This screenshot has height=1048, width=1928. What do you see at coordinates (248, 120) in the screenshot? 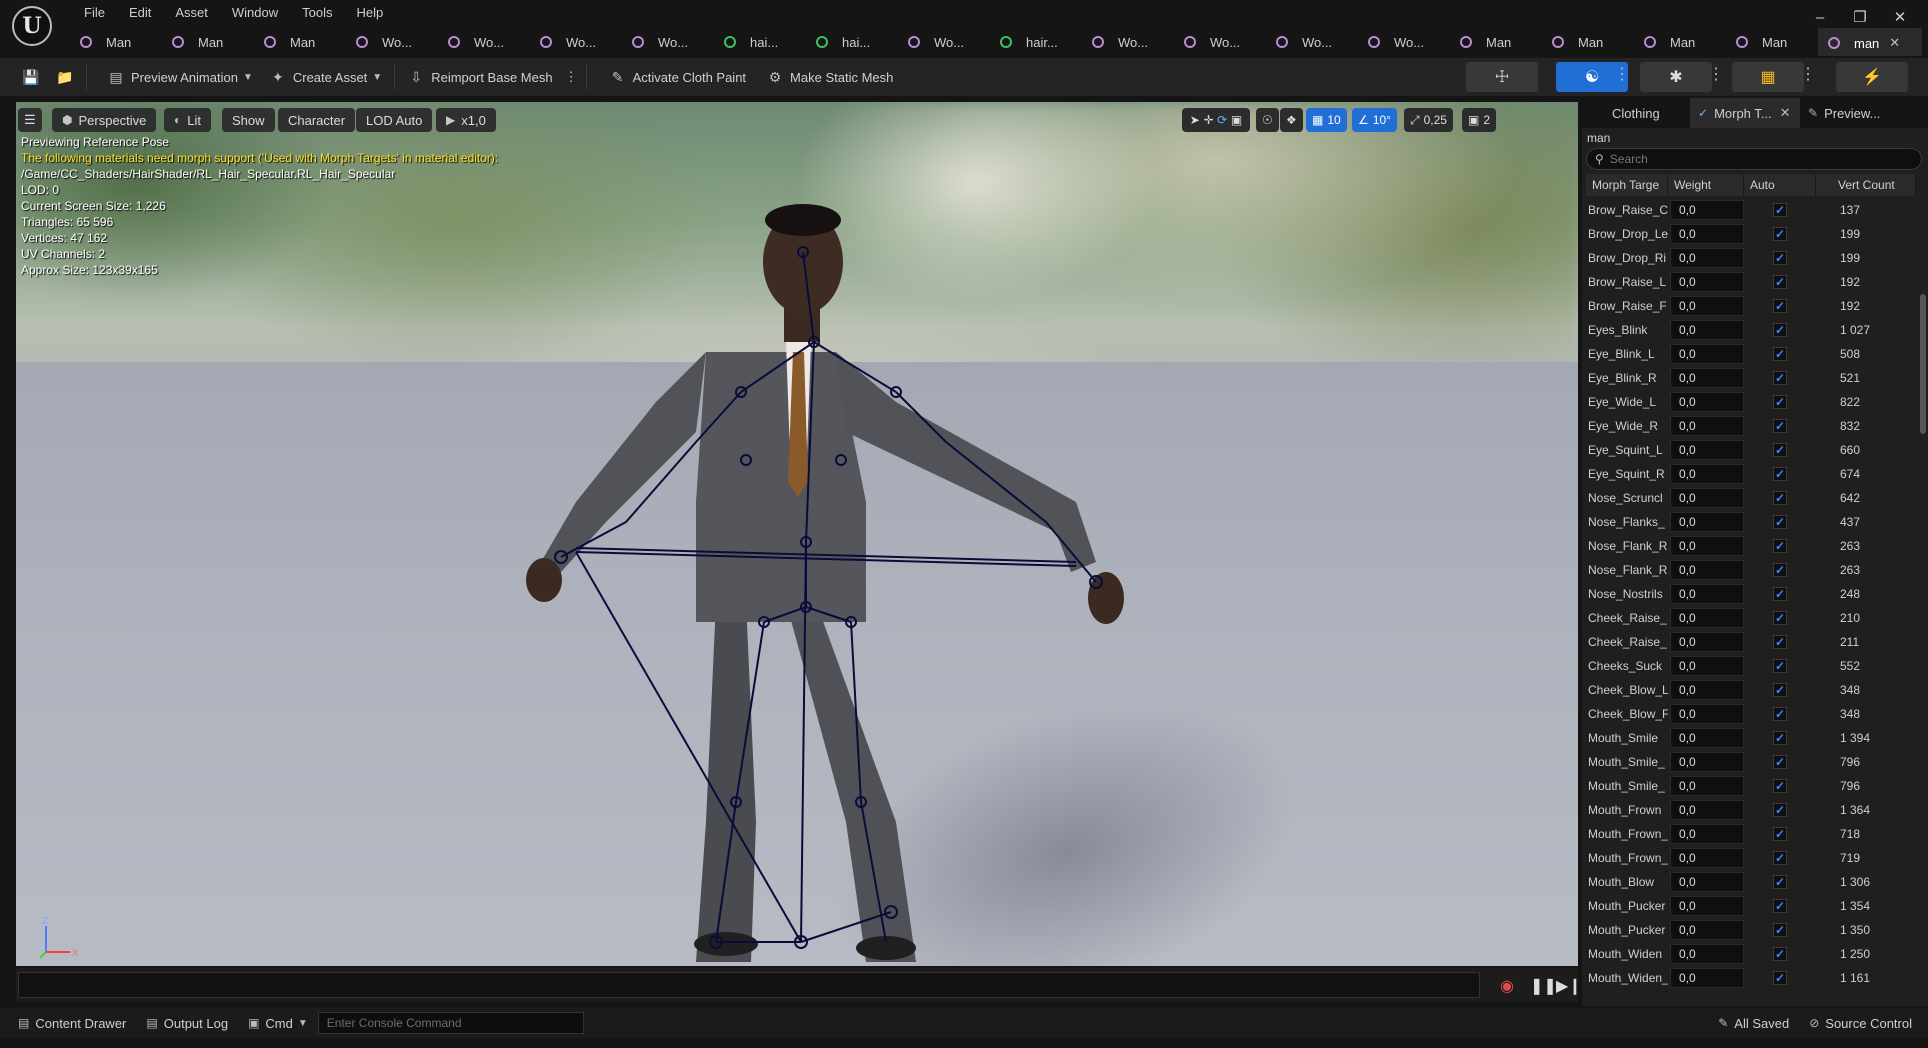
I see `show-button: Show` at bounding box center [248, 120].